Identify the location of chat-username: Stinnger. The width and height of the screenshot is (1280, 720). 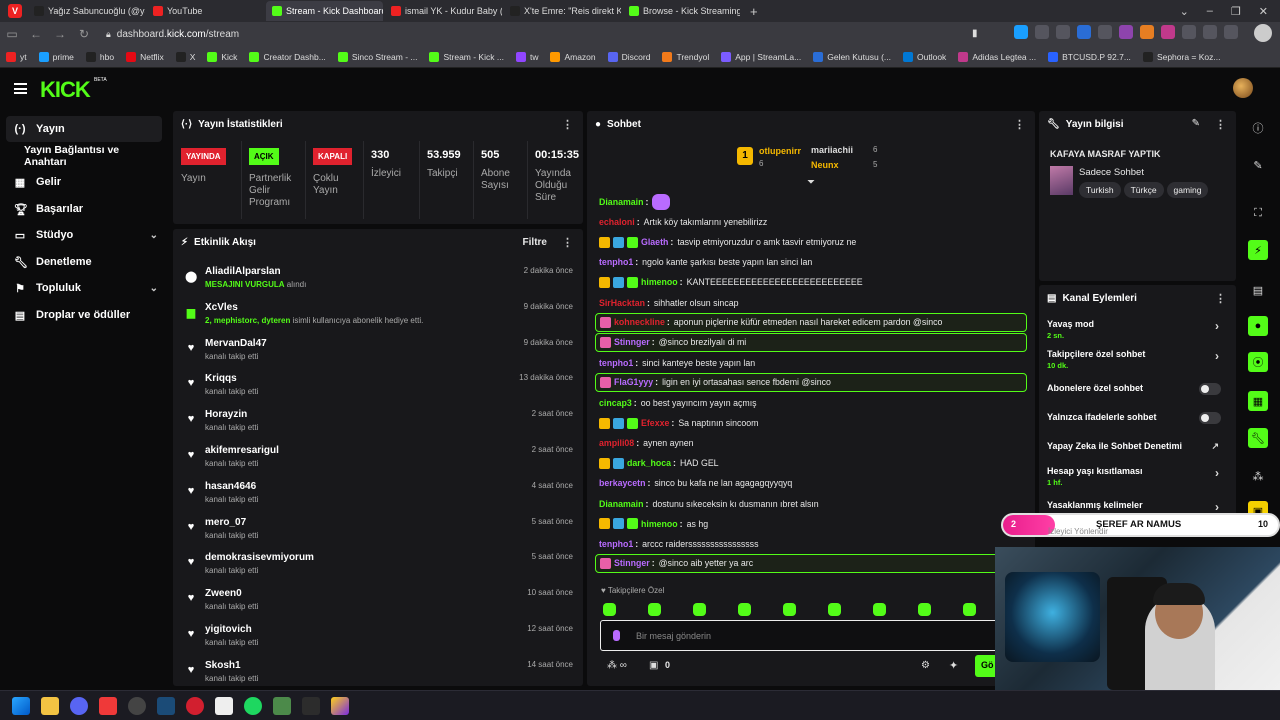
(632, 563).